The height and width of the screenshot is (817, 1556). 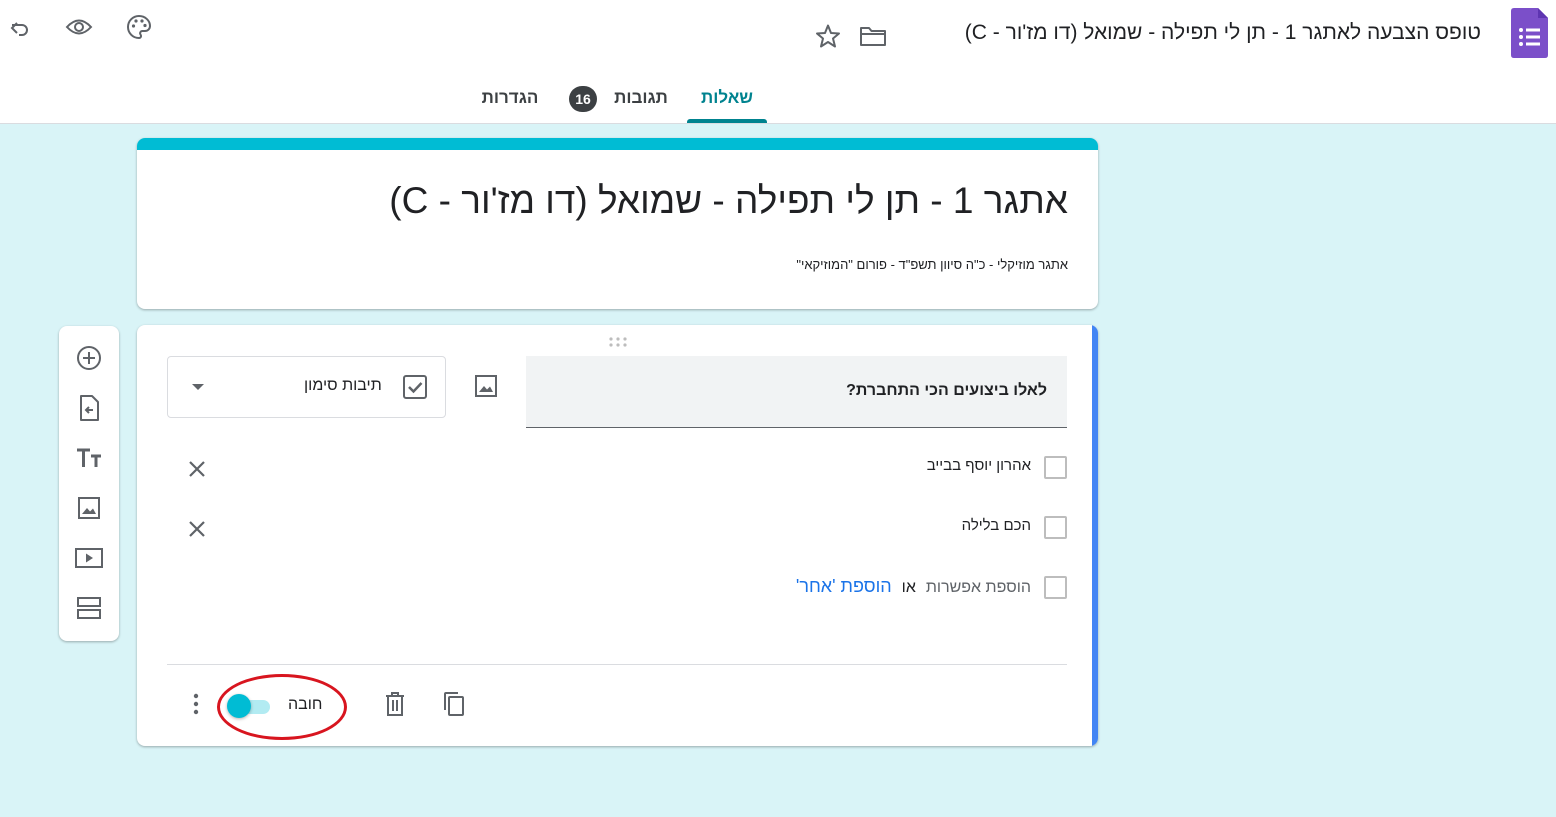 What do you see at coordinates (395, 704) in the screenshot?
I see `delete-icon` at bounding box center [395, 704].